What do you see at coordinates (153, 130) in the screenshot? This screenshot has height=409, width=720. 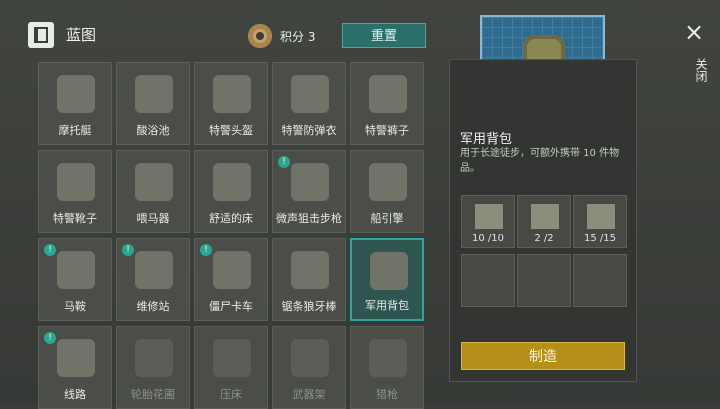 I see `item-label: 酸浴池` at bounding box center [153, 130].